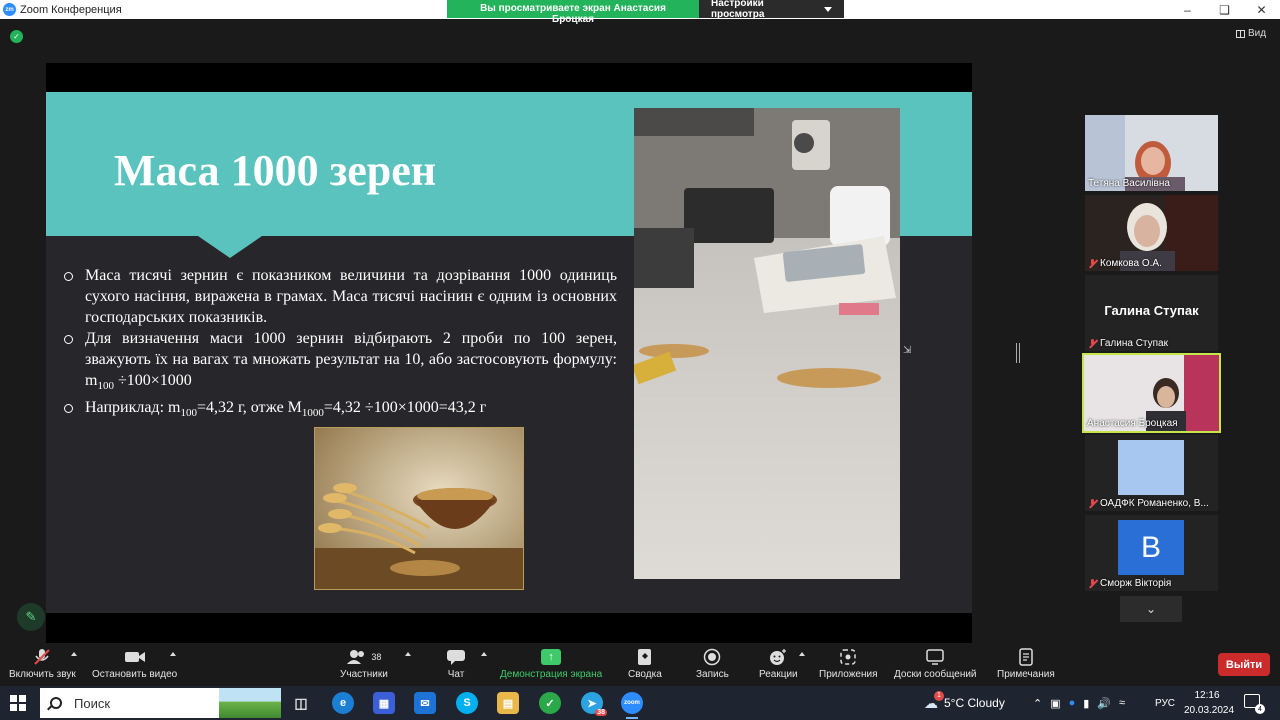 This screenshot has height=720, width=1280. I want to click on summary-button: Сводка, so click(645, 662).